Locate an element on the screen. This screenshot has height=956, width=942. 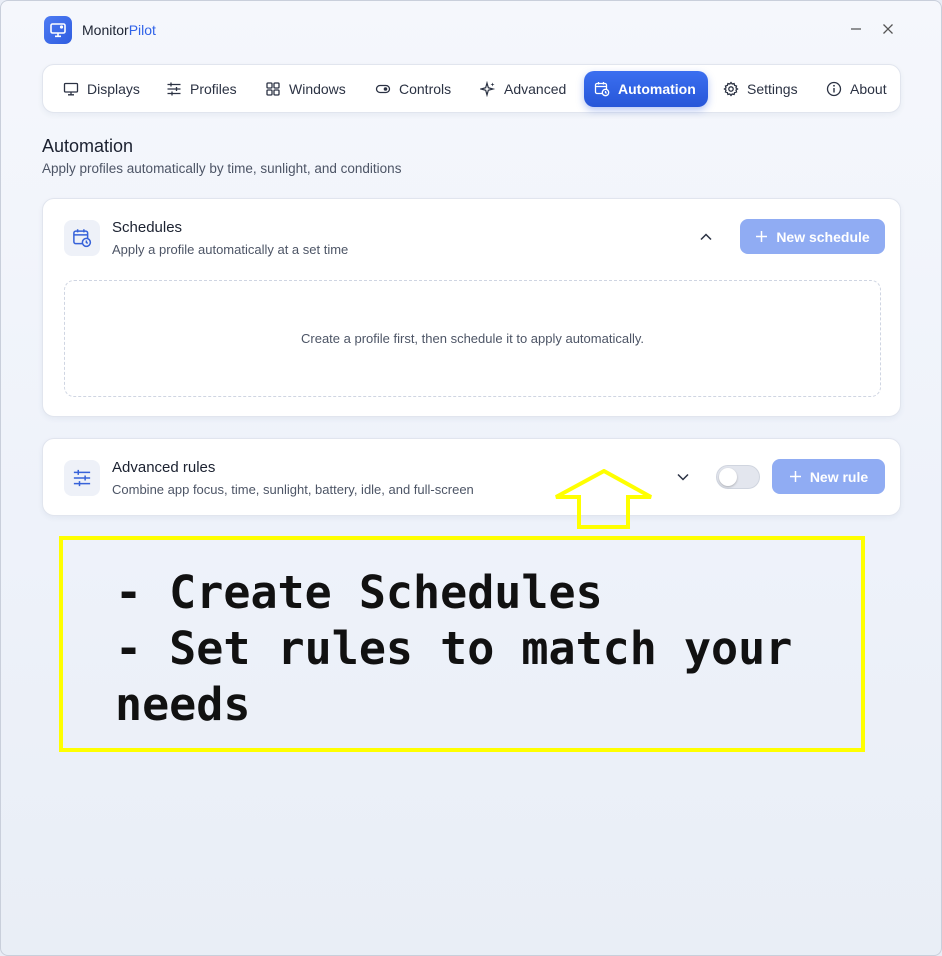
new-rule-button: New rule is located at coordinates (828, 476).